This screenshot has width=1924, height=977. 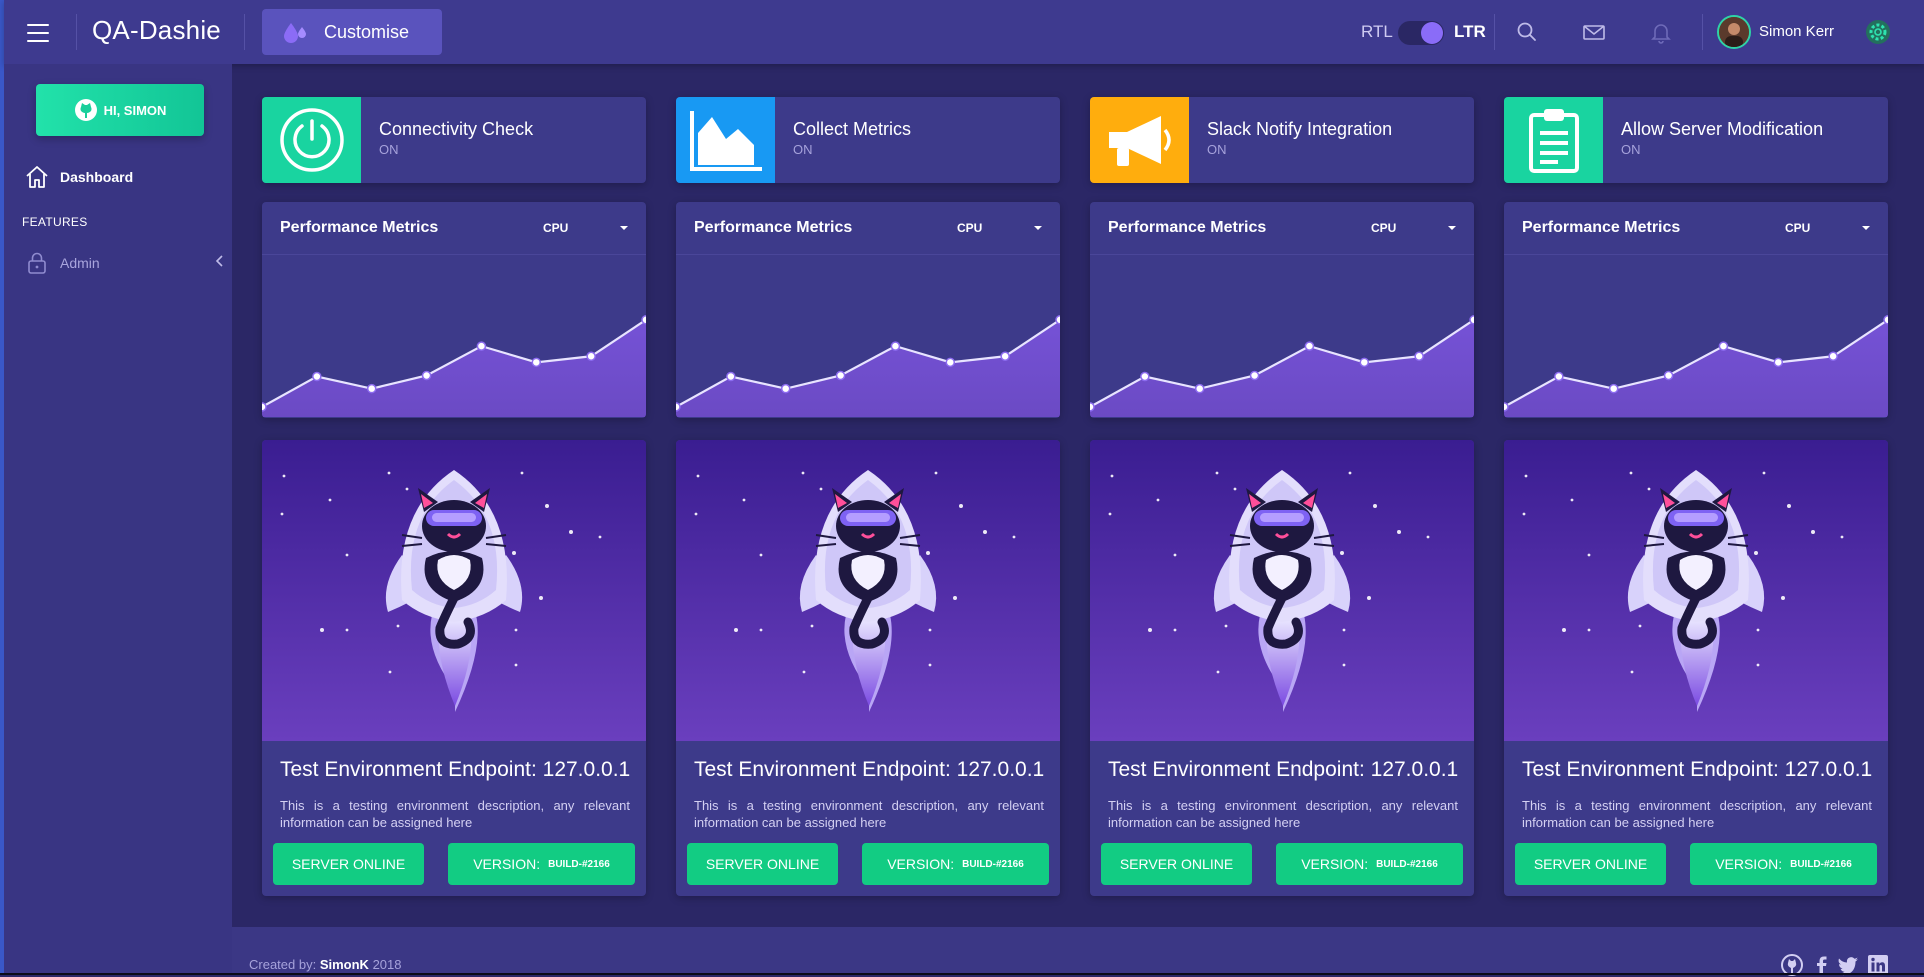 What do you see at coordinates (78, 177) in the screenshot?
I see `sidebar-item-dashboard: Dashboard` at bounding box center [78, 177].